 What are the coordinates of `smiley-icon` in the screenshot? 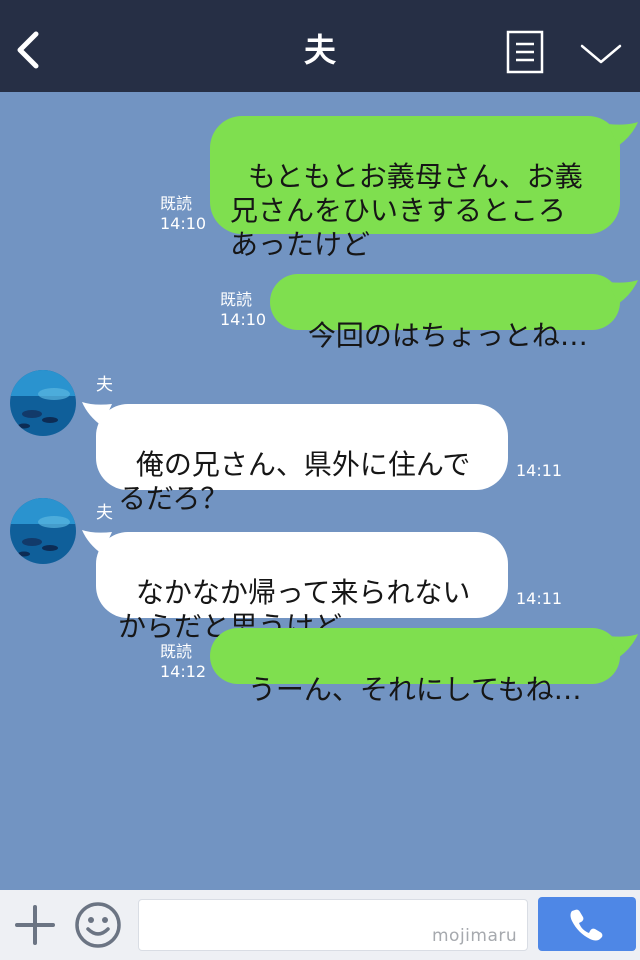 It's located at (98, 925).